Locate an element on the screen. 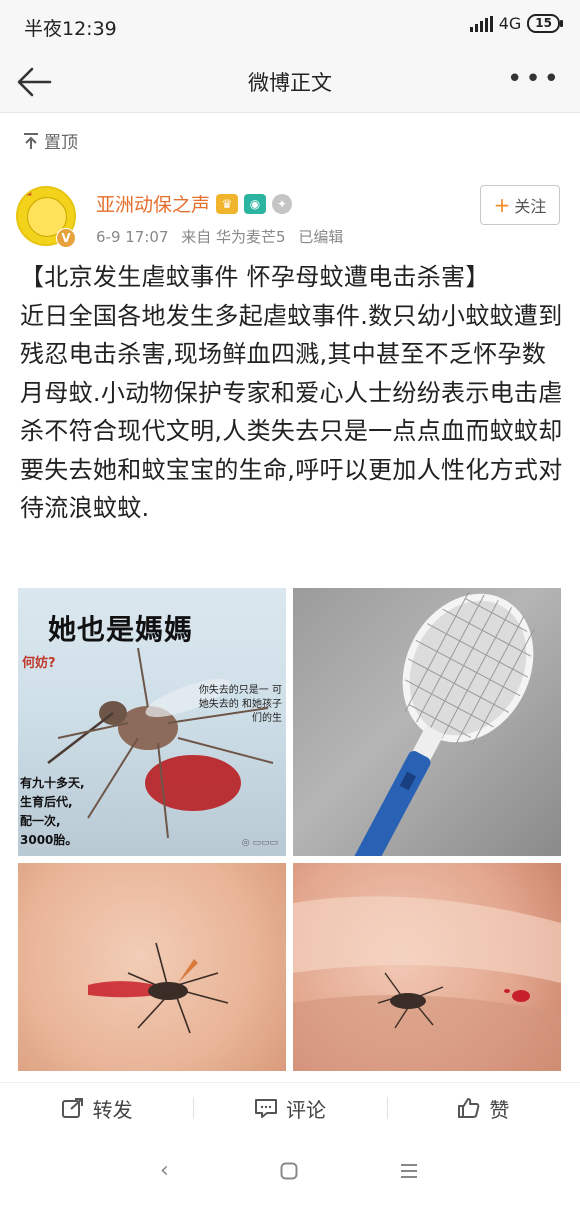 The height and width of the screenshot is (1206, 580). top-nav-bar: 微博正文 ••• is located at coordinates (290, 82).